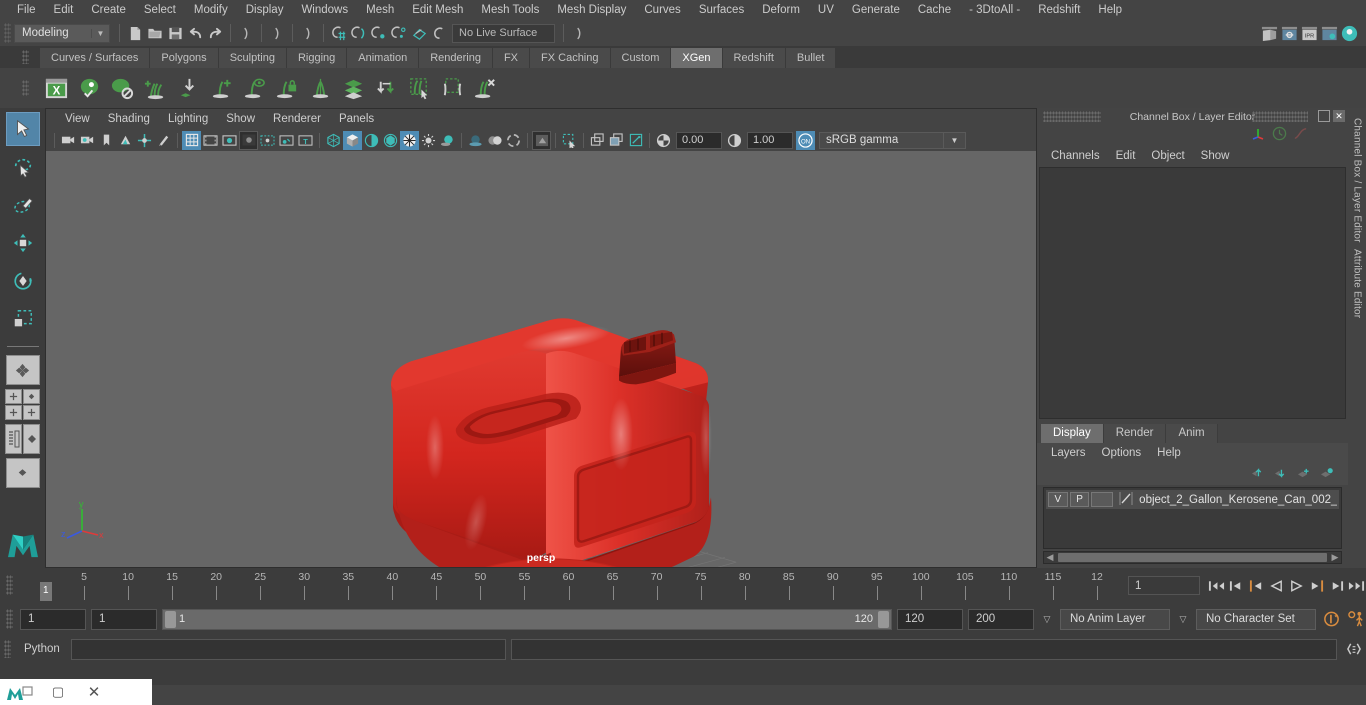 Image resolution: width=1366 pixels, height=705 pixels. I want to click on current-frame-field: 1, so click(1164, 585).